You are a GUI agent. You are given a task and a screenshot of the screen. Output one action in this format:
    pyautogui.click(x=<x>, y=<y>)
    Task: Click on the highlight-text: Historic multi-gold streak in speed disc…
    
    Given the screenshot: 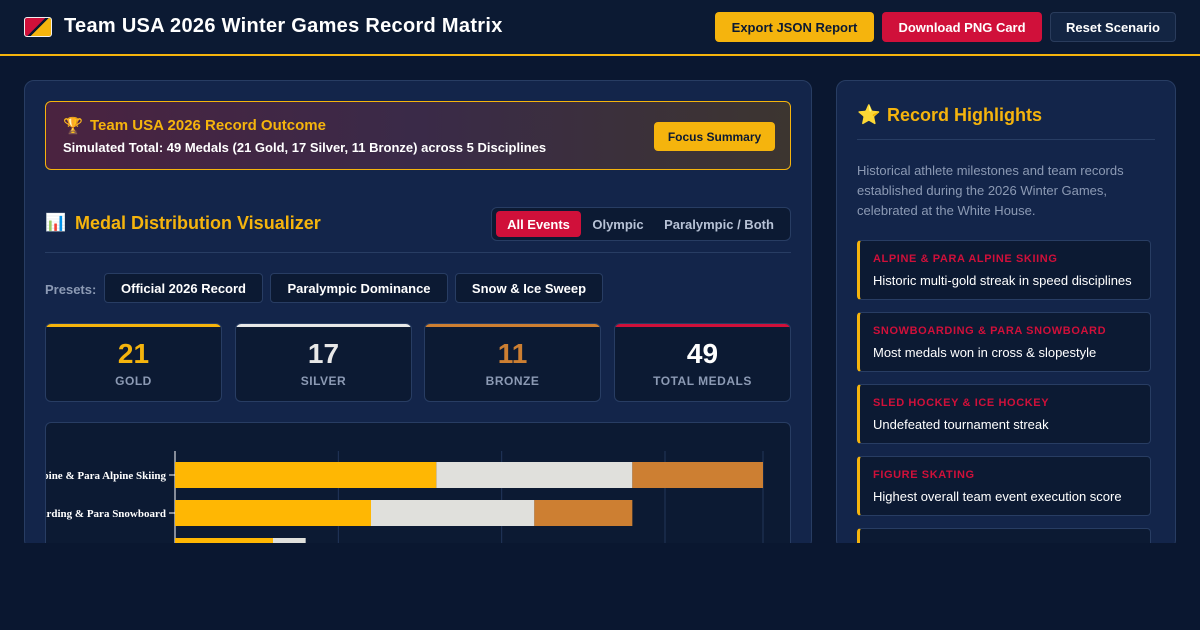 What is the action you would take?
    pyautogui.click(x=1002, y=280)
    